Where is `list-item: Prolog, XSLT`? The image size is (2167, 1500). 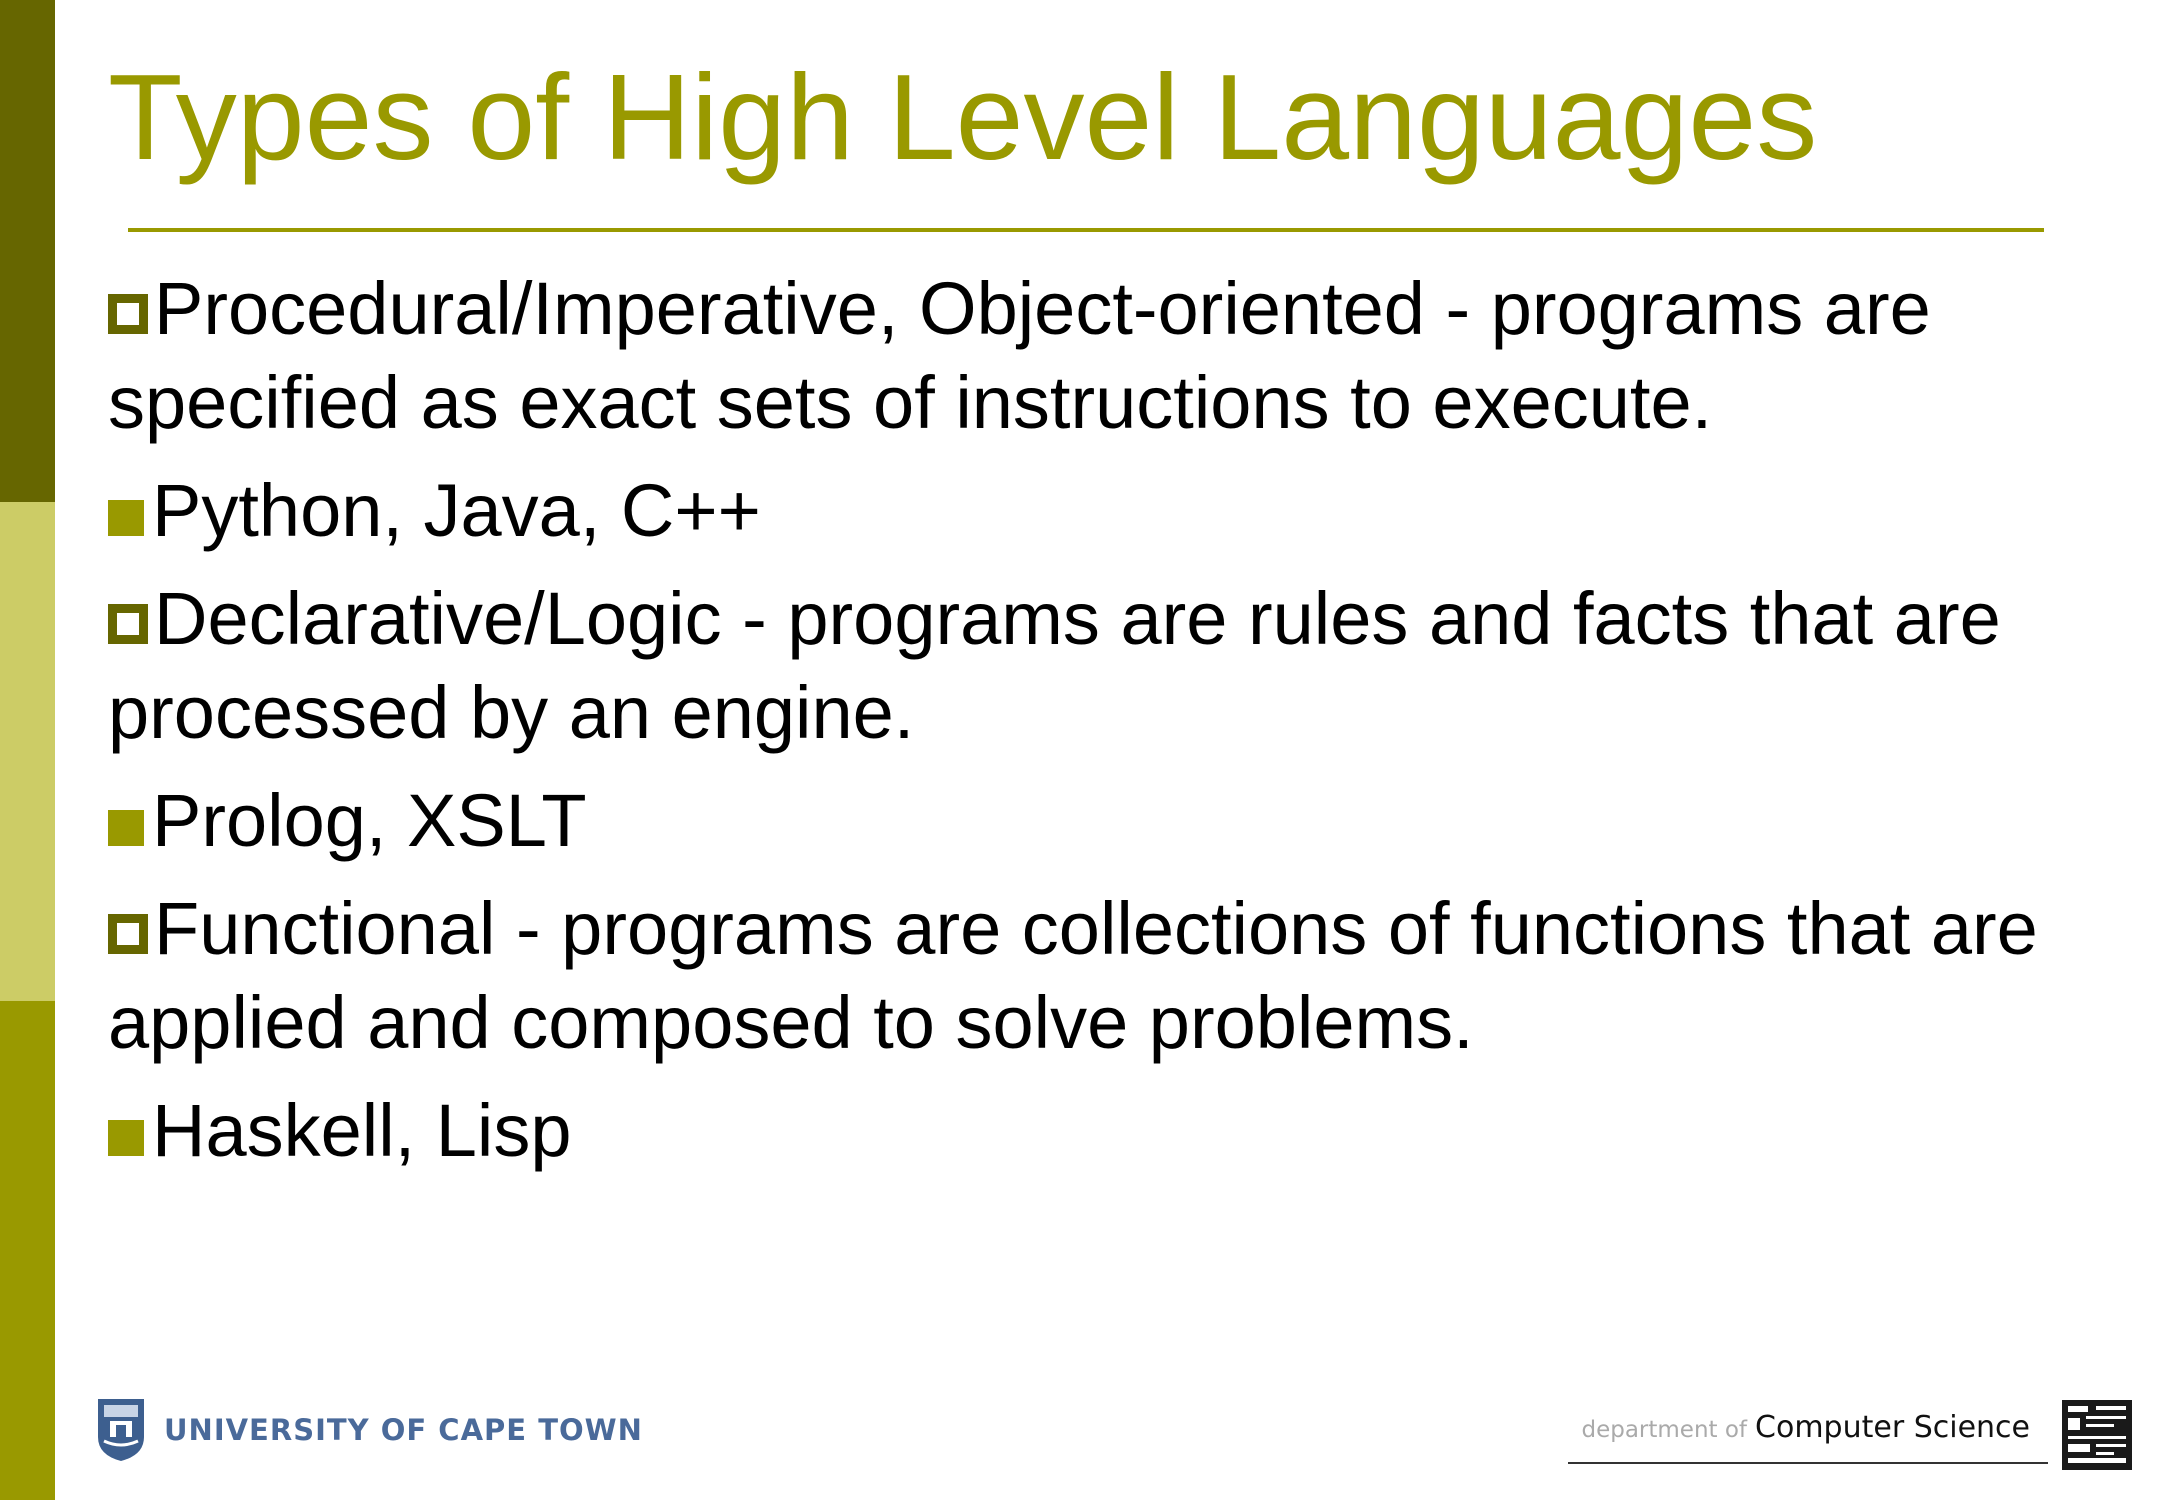
list-item: Prolog, XSLT is located at coordinates (1088, 821).